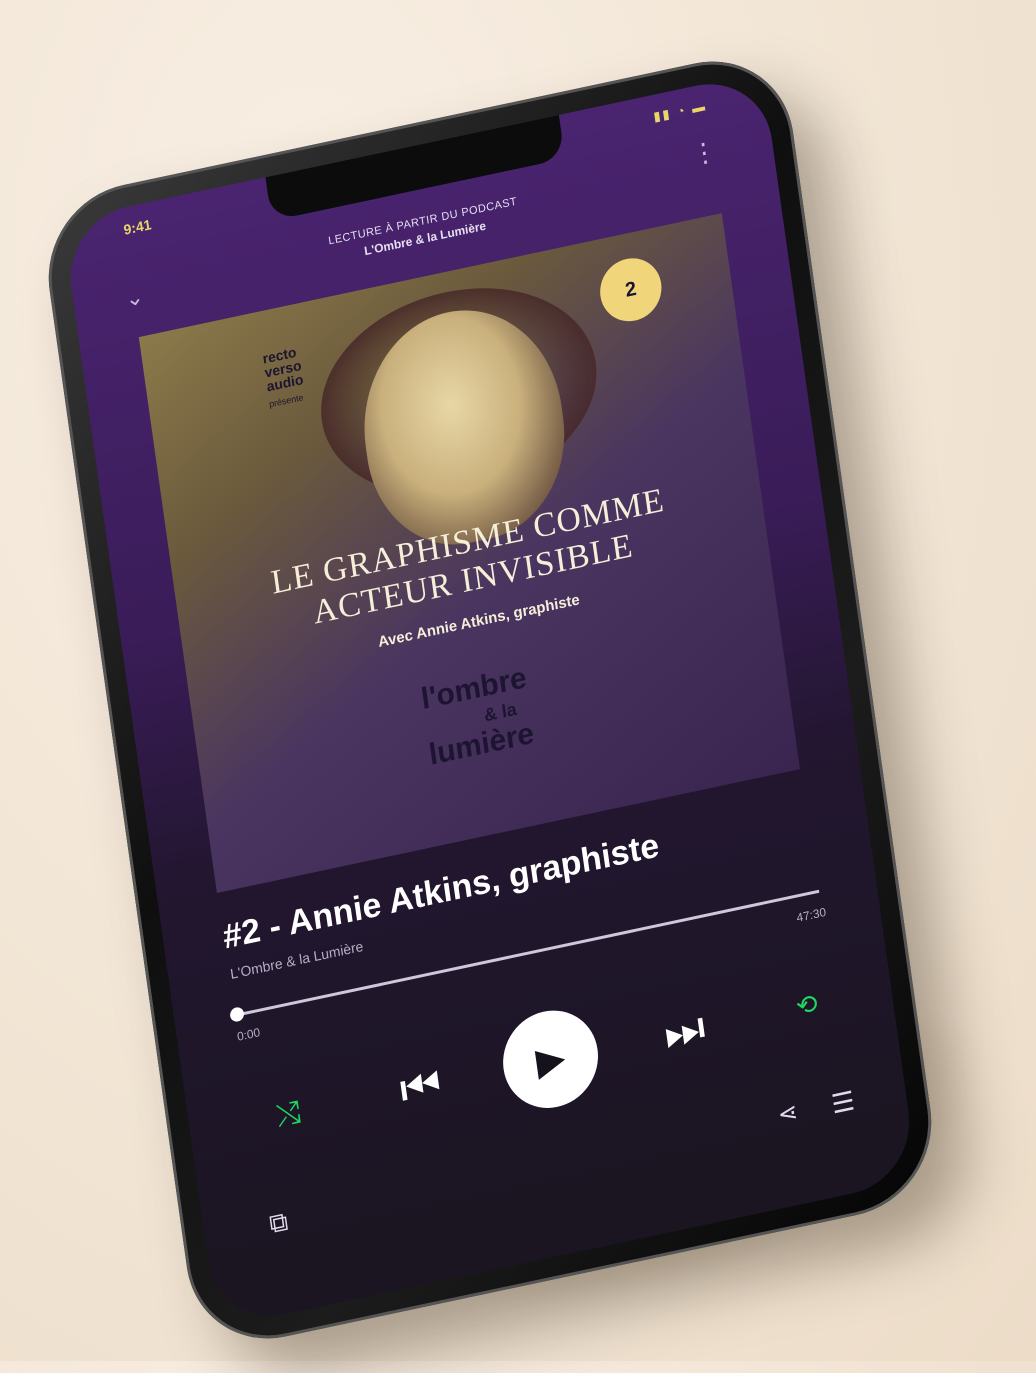 The height and width of the screenshot is (1373, 1036). What do you see at coordinates (503, 712) in the screenshot?
I see `podcast-logo: l'ombre & la lumière` at bounding box center [503, 712].